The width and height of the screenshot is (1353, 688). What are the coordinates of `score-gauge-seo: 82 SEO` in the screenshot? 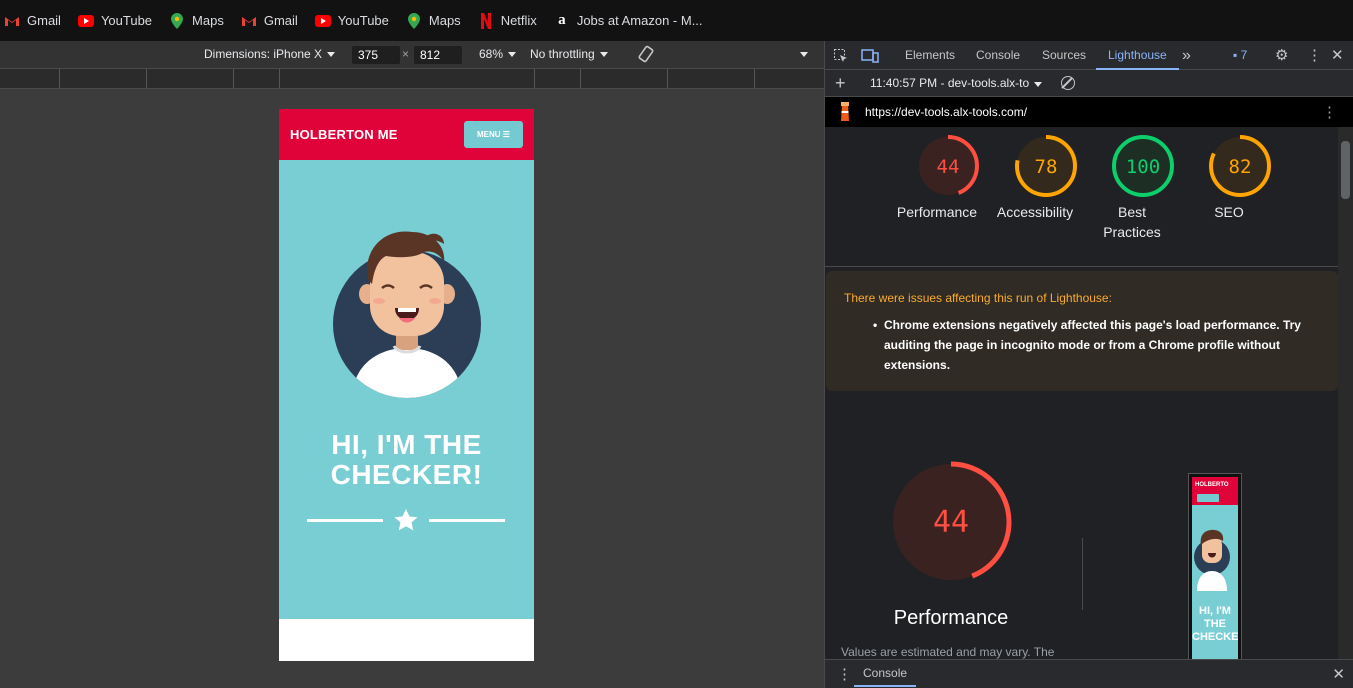 It's located at (1229, 177).